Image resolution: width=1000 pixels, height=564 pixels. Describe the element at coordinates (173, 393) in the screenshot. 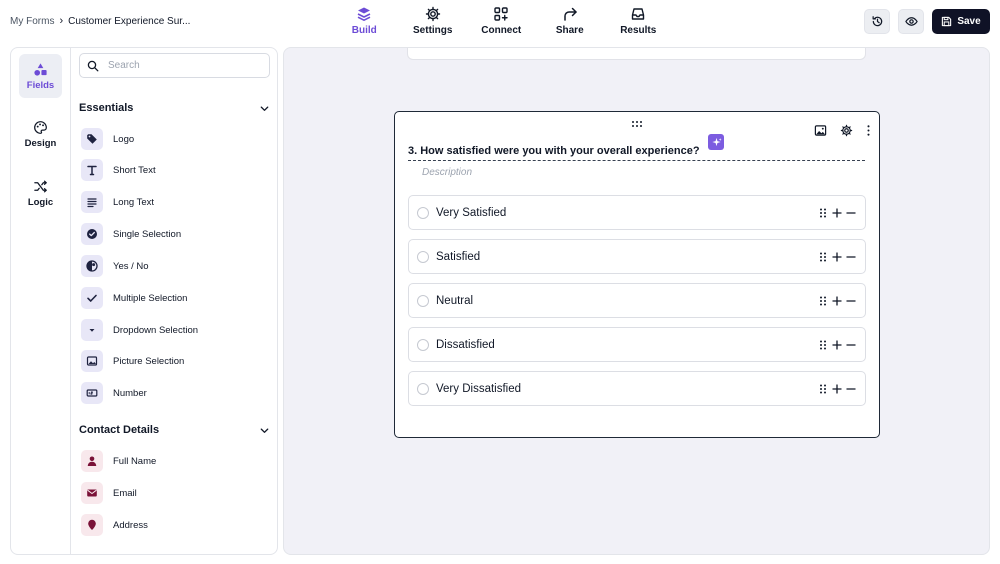

I see `field-item-number: Number` at that location.